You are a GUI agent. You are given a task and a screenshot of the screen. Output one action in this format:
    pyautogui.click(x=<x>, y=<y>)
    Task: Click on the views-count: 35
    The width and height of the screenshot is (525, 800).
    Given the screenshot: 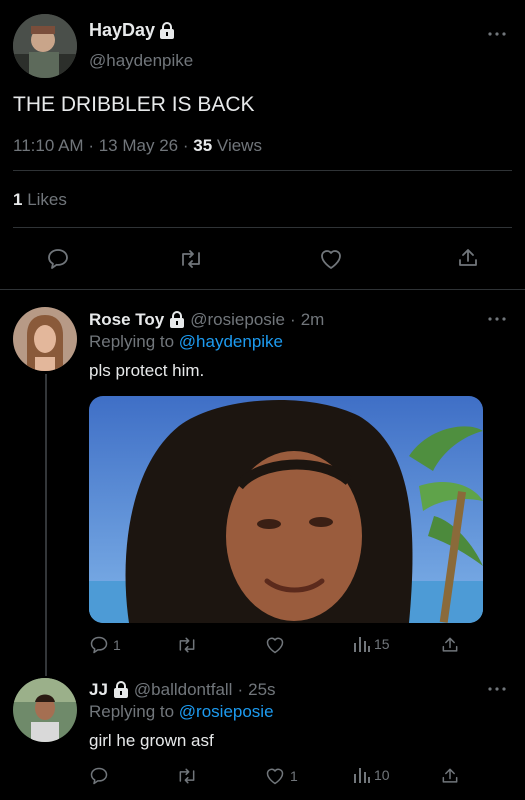 What is the action you would take?
    pyautogui.click(x=203, y=145)
    